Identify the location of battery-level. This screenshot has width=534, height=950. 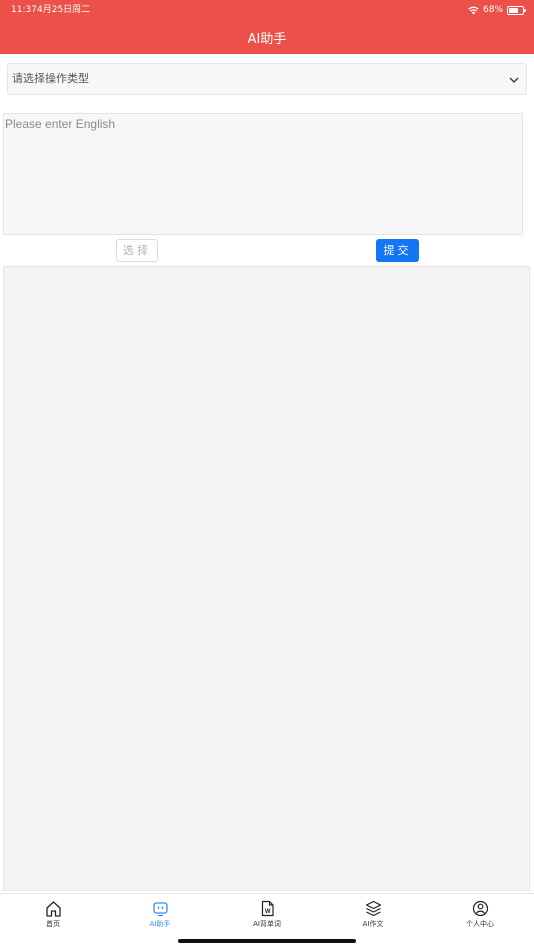
(513, 10).